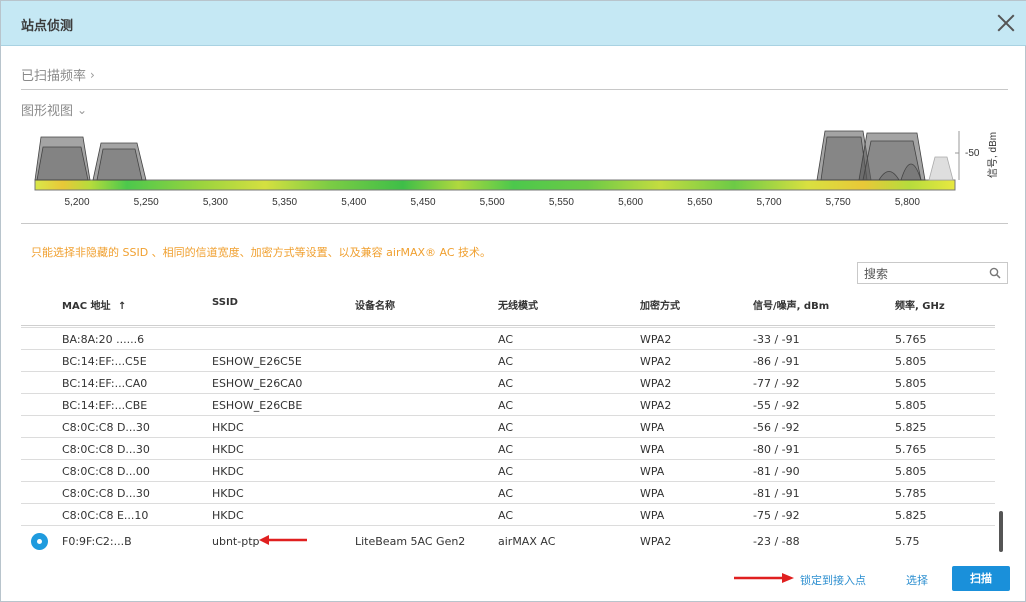 This screenshot has height=602, width=1026. What do you see at coordinates (58, 75) in the screenshot?
I see `scanned-frequencies-toggle: 已扫描频率 ›` at bounding box center [58, 75].